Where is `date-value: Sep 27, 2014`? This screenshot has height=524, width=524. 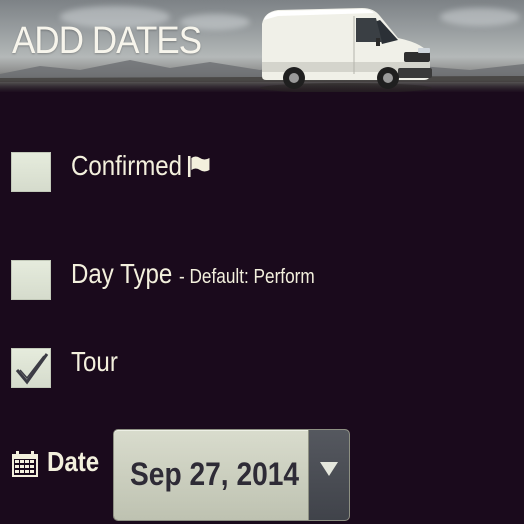
date-value: Sep 27, 2014 is located at coordinates (215, 474).